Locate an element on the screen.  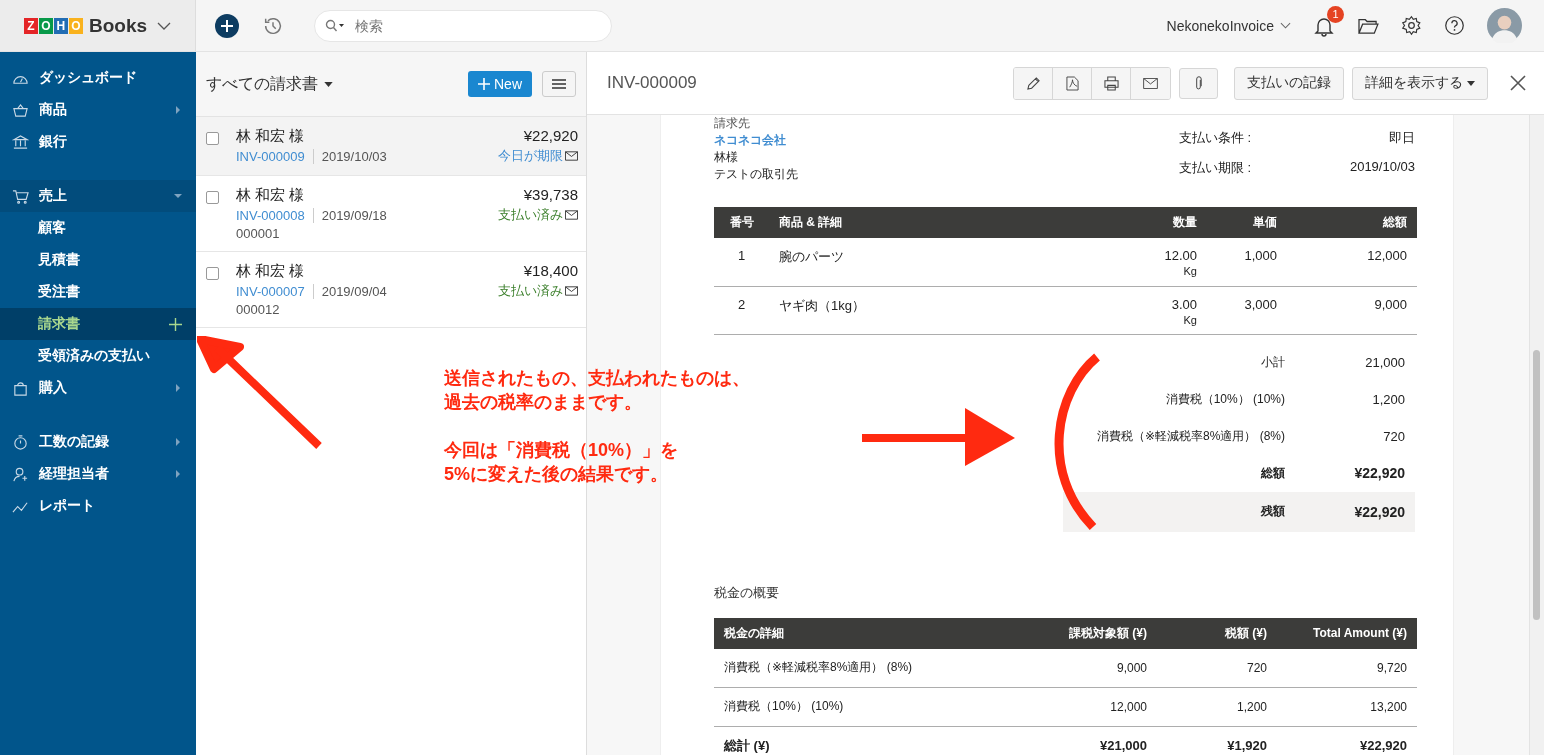
invoice-row: 林 和宏 様 INV-000008 2019/09/18 000001 ¥39,738 支払い済み is located at coordinates (391, 214).